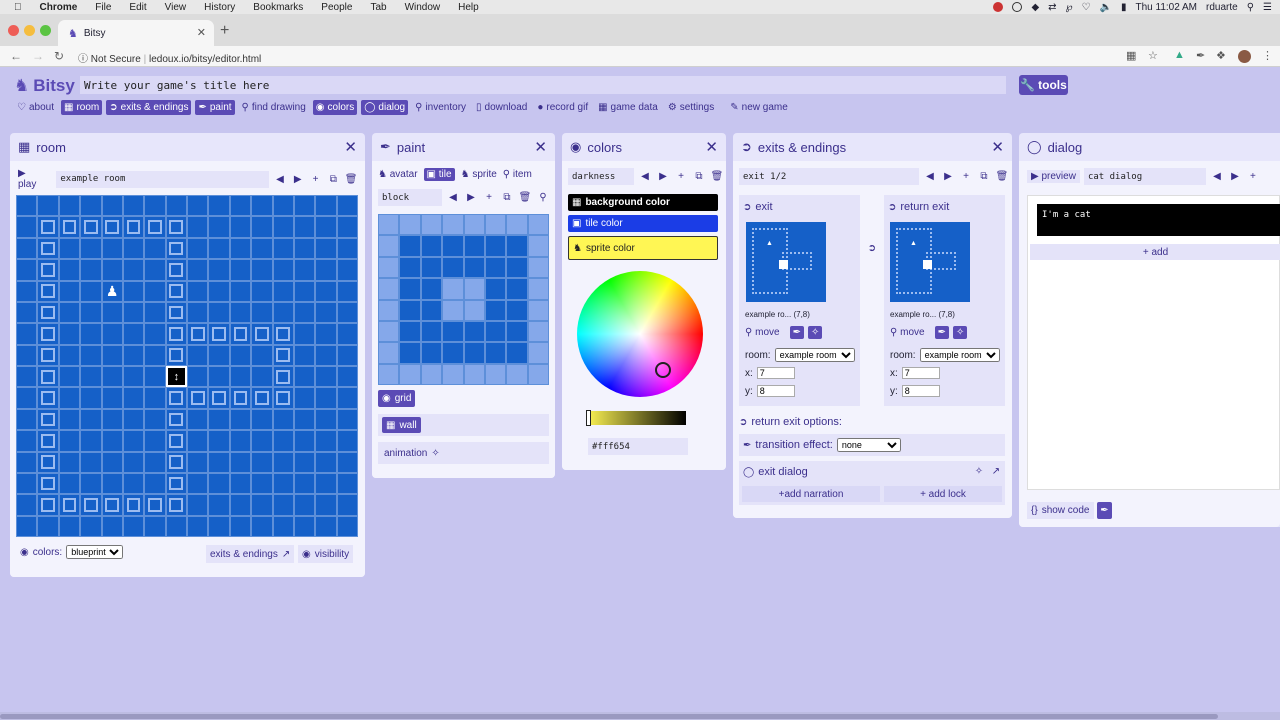  I want to click on duplicate-palette-icon: ⧉, so click(699, 176).